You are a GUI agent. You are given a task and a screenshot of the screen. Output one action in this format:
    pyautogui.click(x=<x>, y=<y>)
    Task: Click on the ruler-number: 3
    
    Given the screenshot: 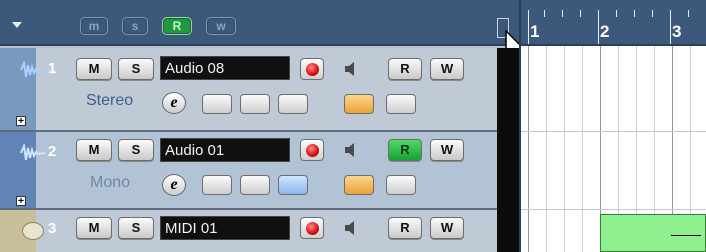 What is the action you would take?
    pyautogui.click(x=677, y=31)
    